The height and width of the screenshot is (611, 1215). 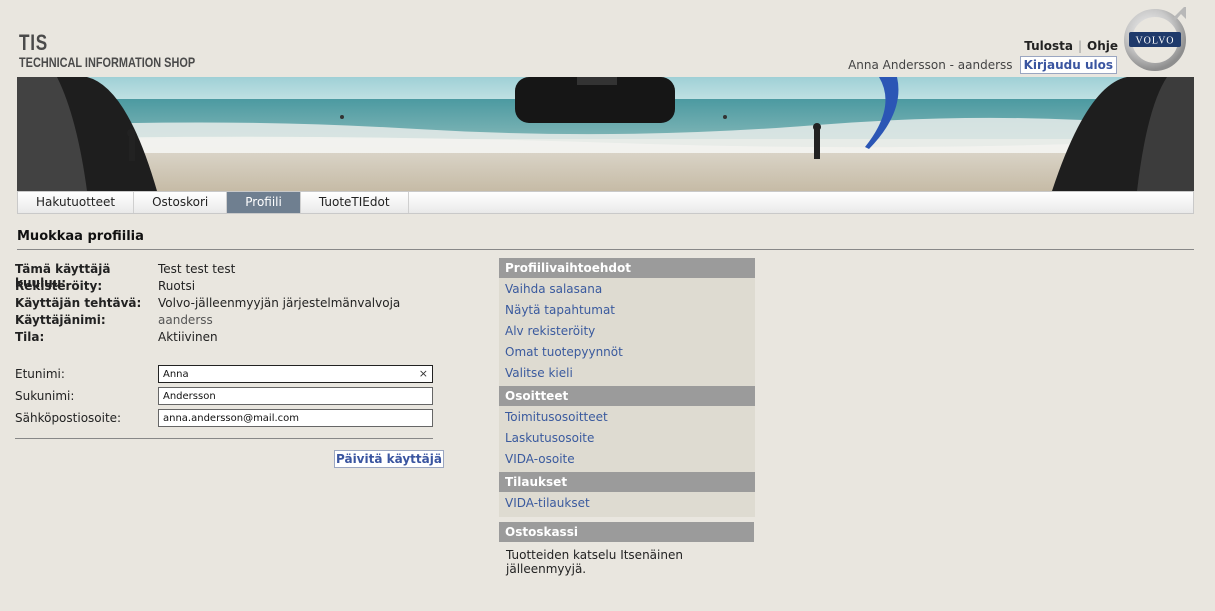 I want to click on top-links: Tulosta | Ohje, so click(x=1071, y=46).